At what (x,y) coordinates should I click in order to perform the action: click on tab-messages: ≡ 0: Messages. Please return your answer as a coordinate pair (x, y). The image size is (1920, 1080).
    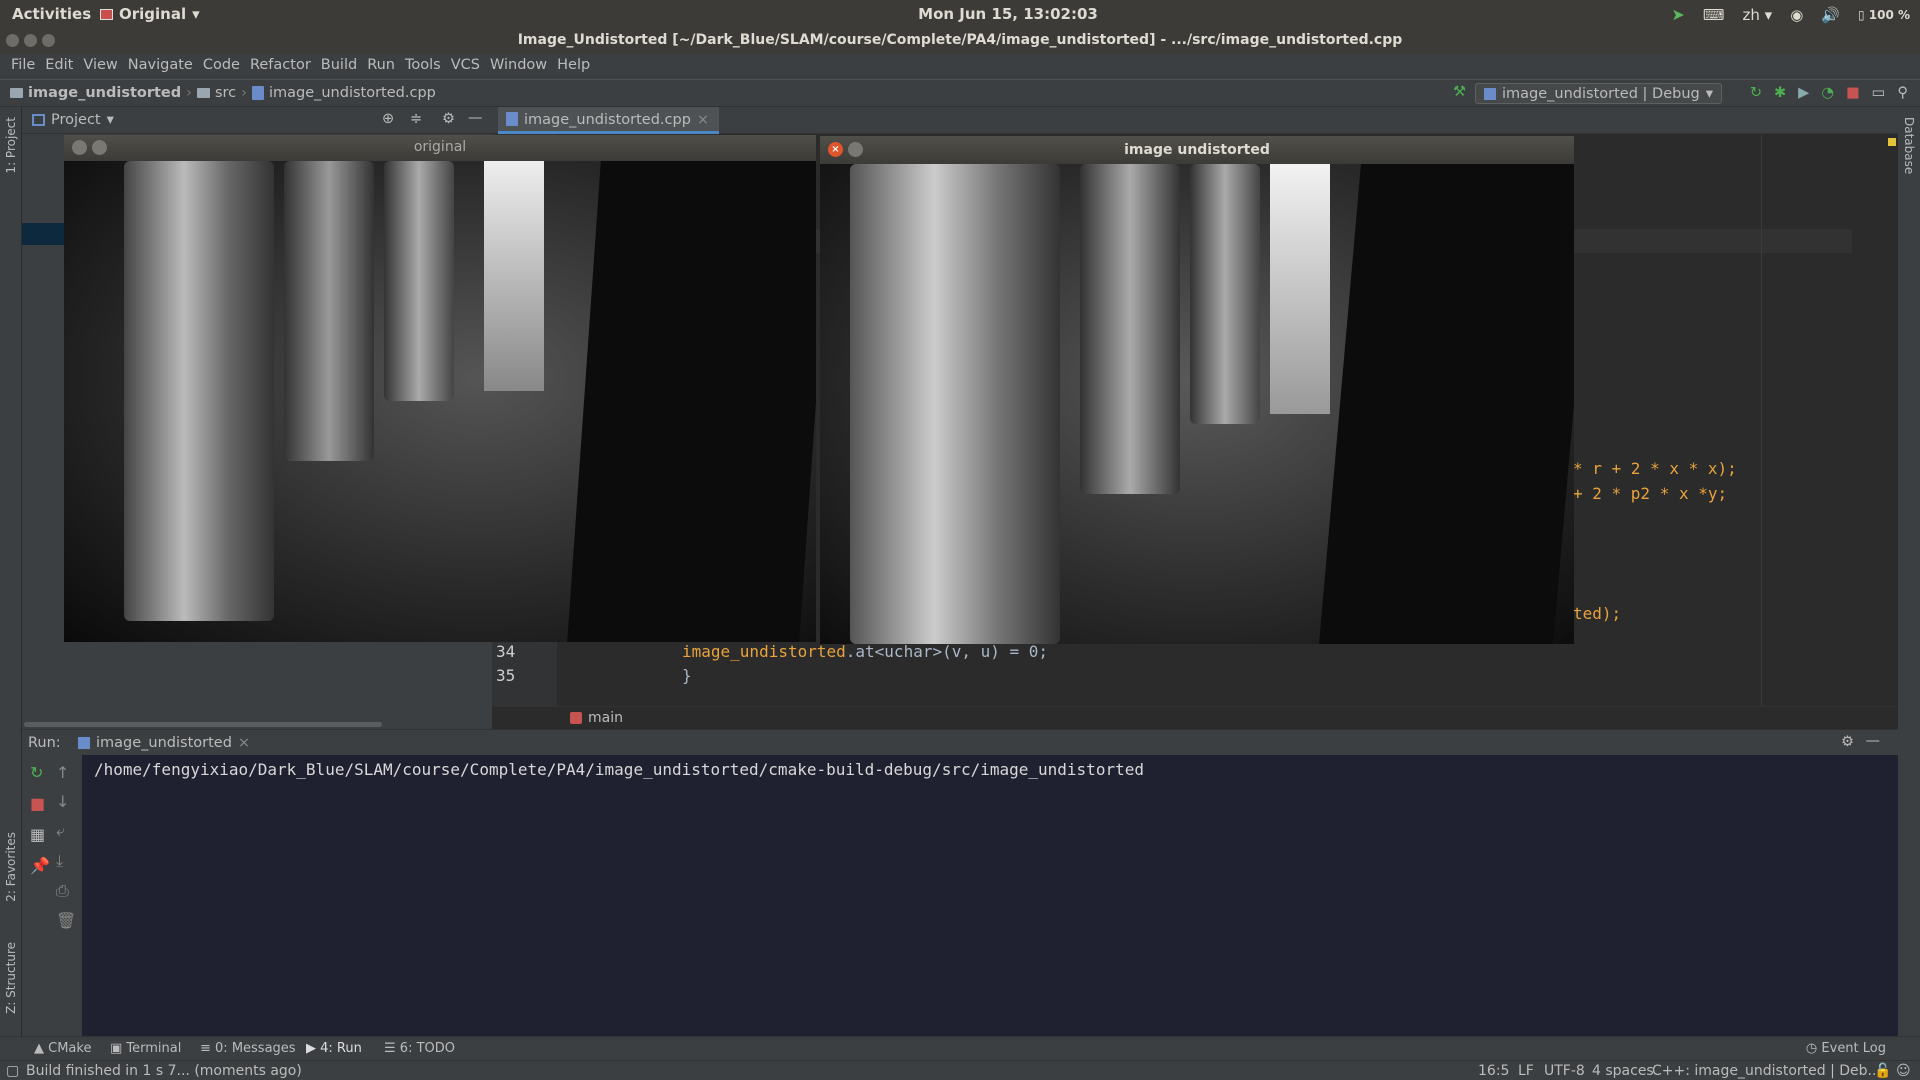
    Looking at the image, I should click on (248, 1048).